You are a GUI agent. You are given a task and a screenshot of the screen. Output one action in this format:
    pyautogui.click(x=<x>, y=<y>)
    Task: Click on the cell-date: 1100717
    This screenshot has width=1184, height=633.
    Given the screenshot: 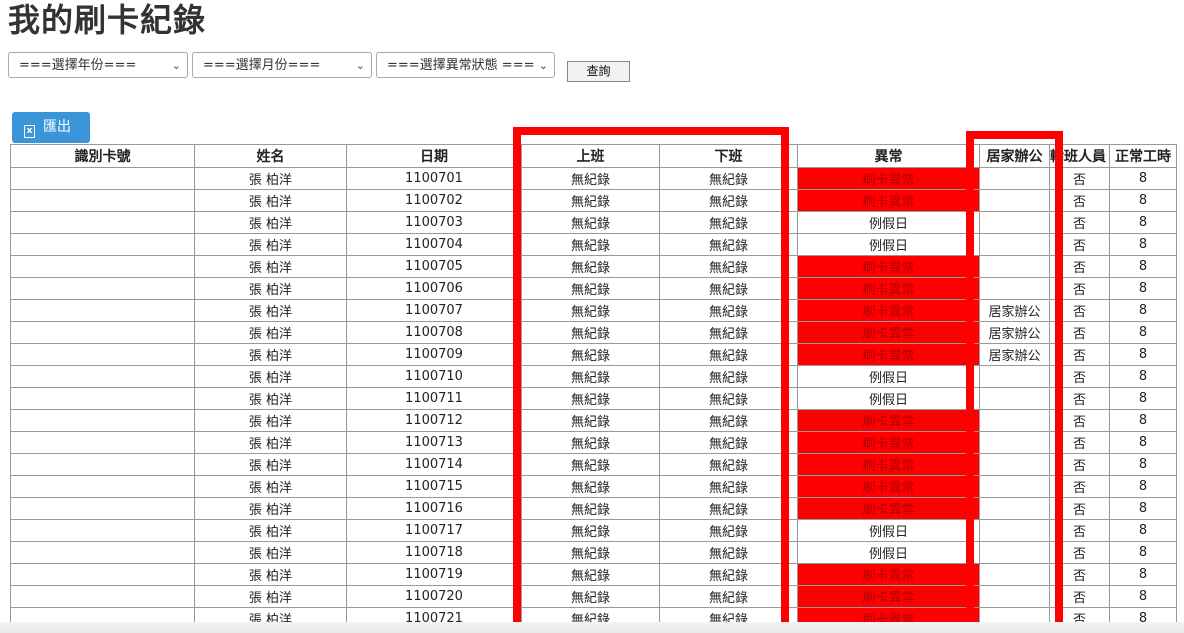 What is the action you would take?
    pyautogui.click(x=434, y=530)
    